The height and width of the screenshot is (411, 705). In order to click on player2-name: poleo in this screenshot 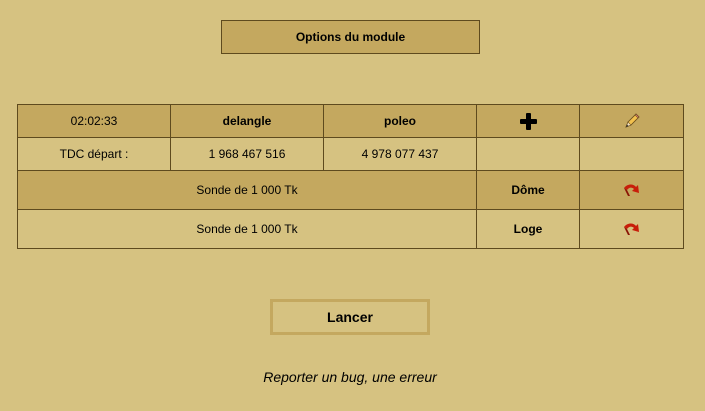, I will do `click(400, 121)`.